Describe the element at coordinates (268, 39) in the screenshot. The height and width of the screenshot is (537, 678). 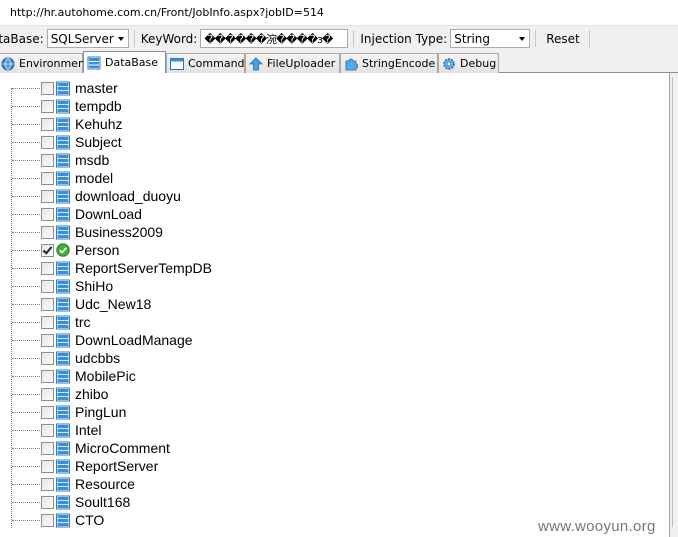
I see `keyword-value: ������涴����з�` at that location.